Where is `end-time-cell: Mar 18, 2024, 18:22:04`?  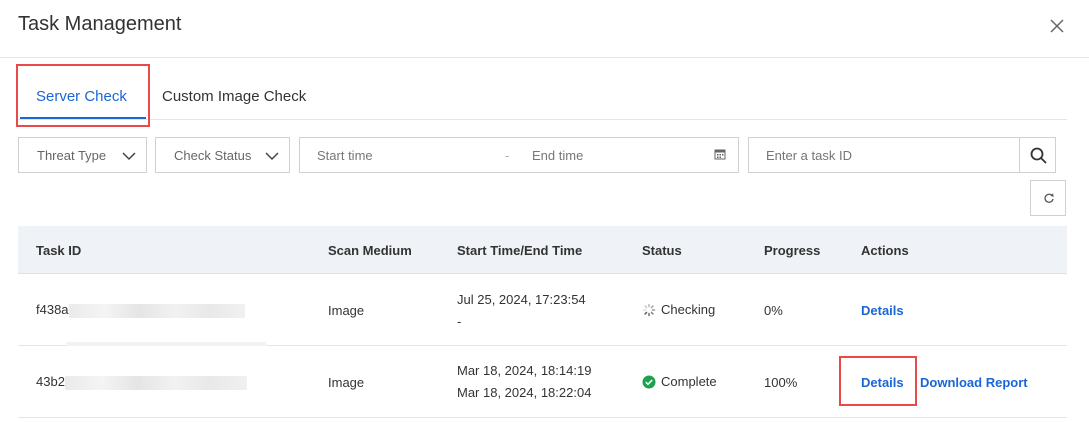 end-time-cell: Mar 18, 2024, 18:22:04 is located at coordinates (524, 392).